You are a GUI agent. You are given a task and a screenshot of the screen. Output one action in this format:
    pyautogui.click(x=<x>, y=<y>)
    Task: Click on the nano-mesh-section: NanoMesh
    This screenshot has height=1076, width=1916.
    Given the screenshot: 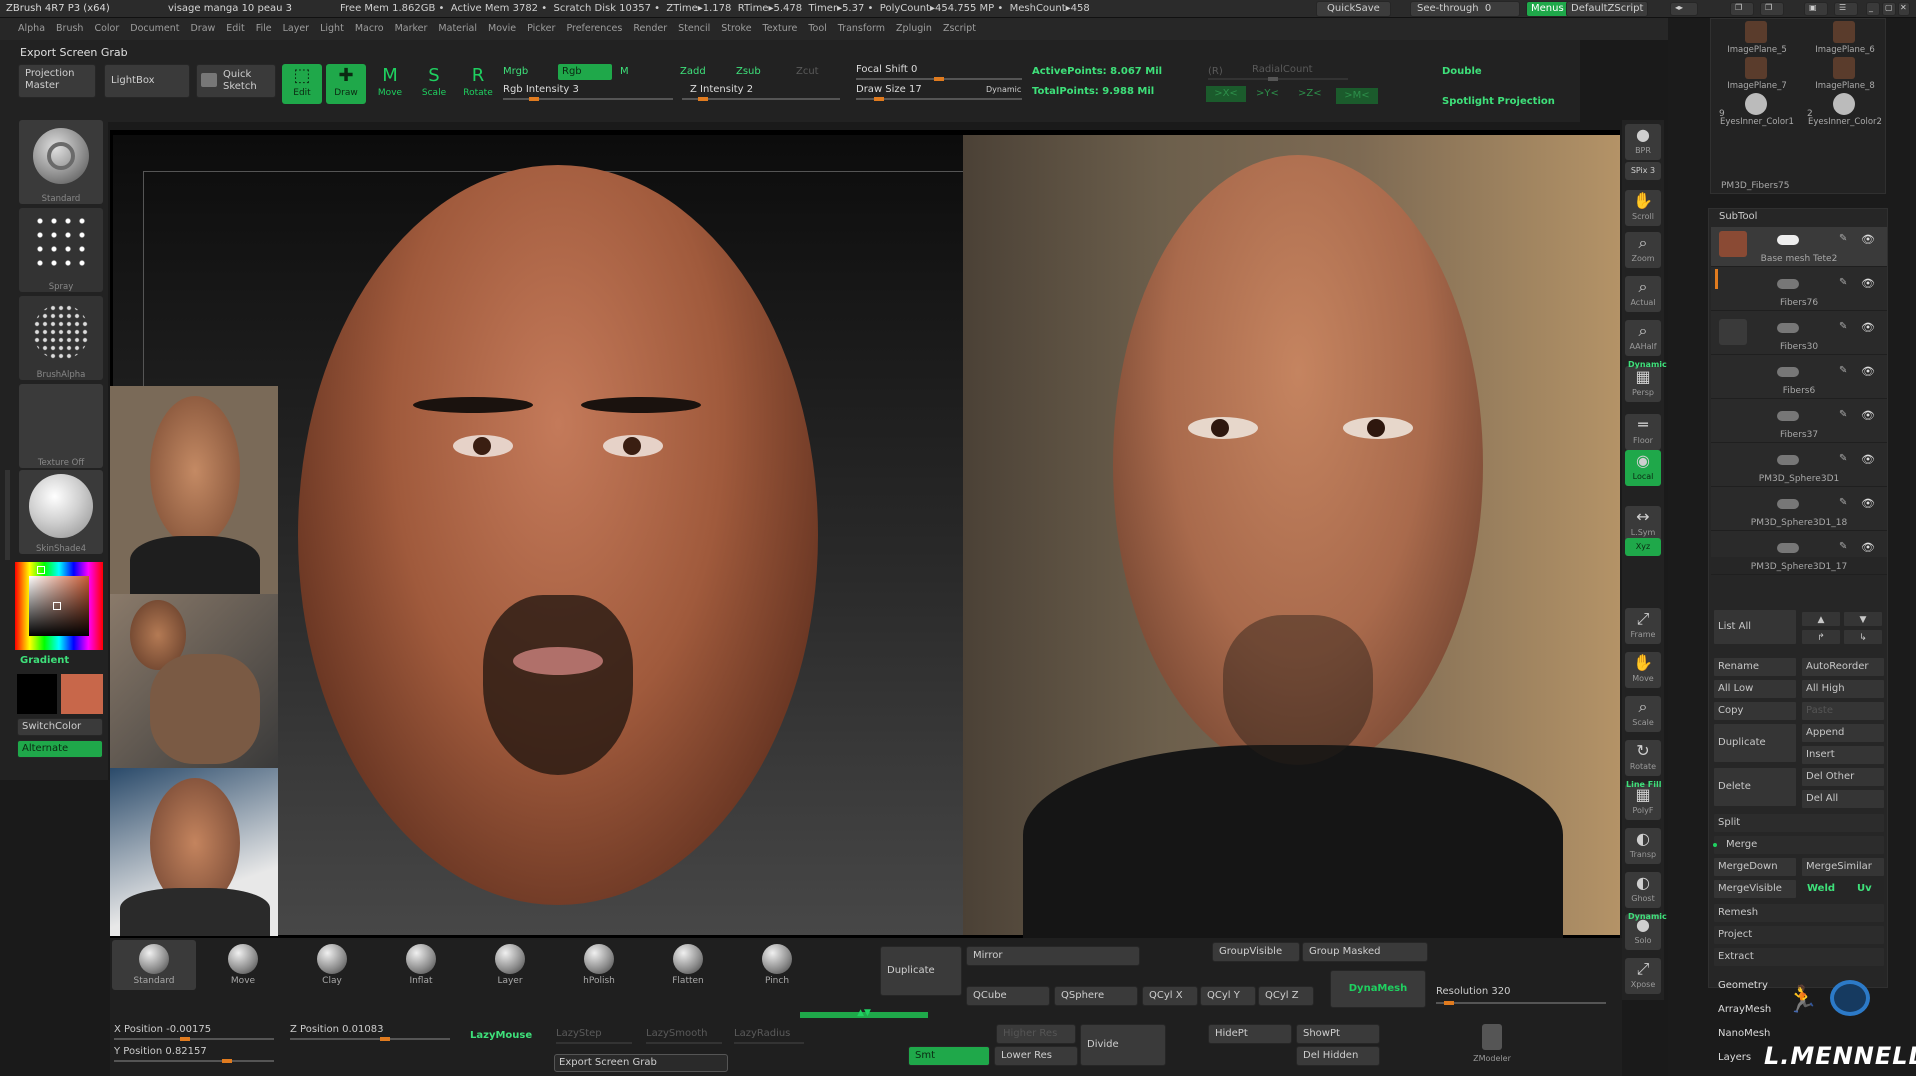 What is the action you would take?
    pyautogui.click(x=1744, y=1033)
    